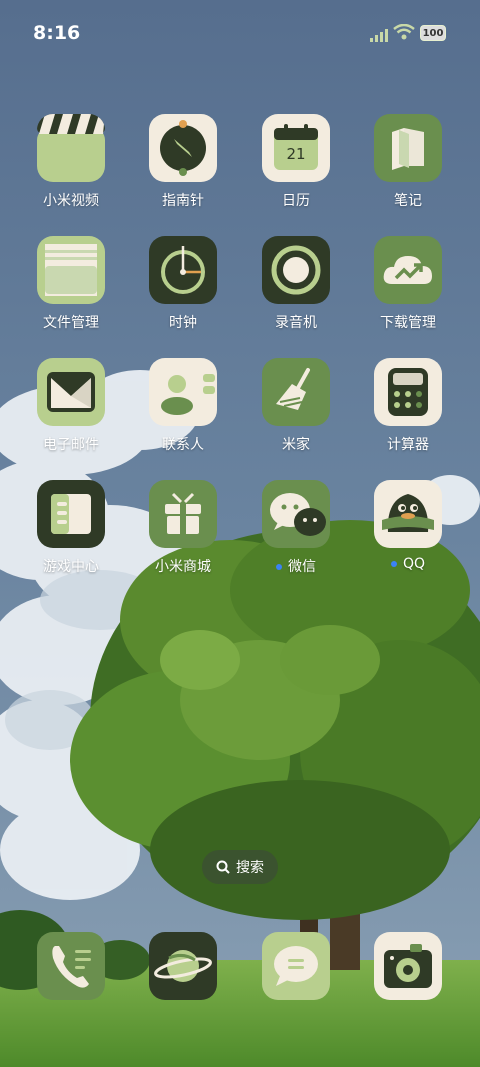 The image size is (480, 1067). I want to click on dock-phone, so click(71, 966).